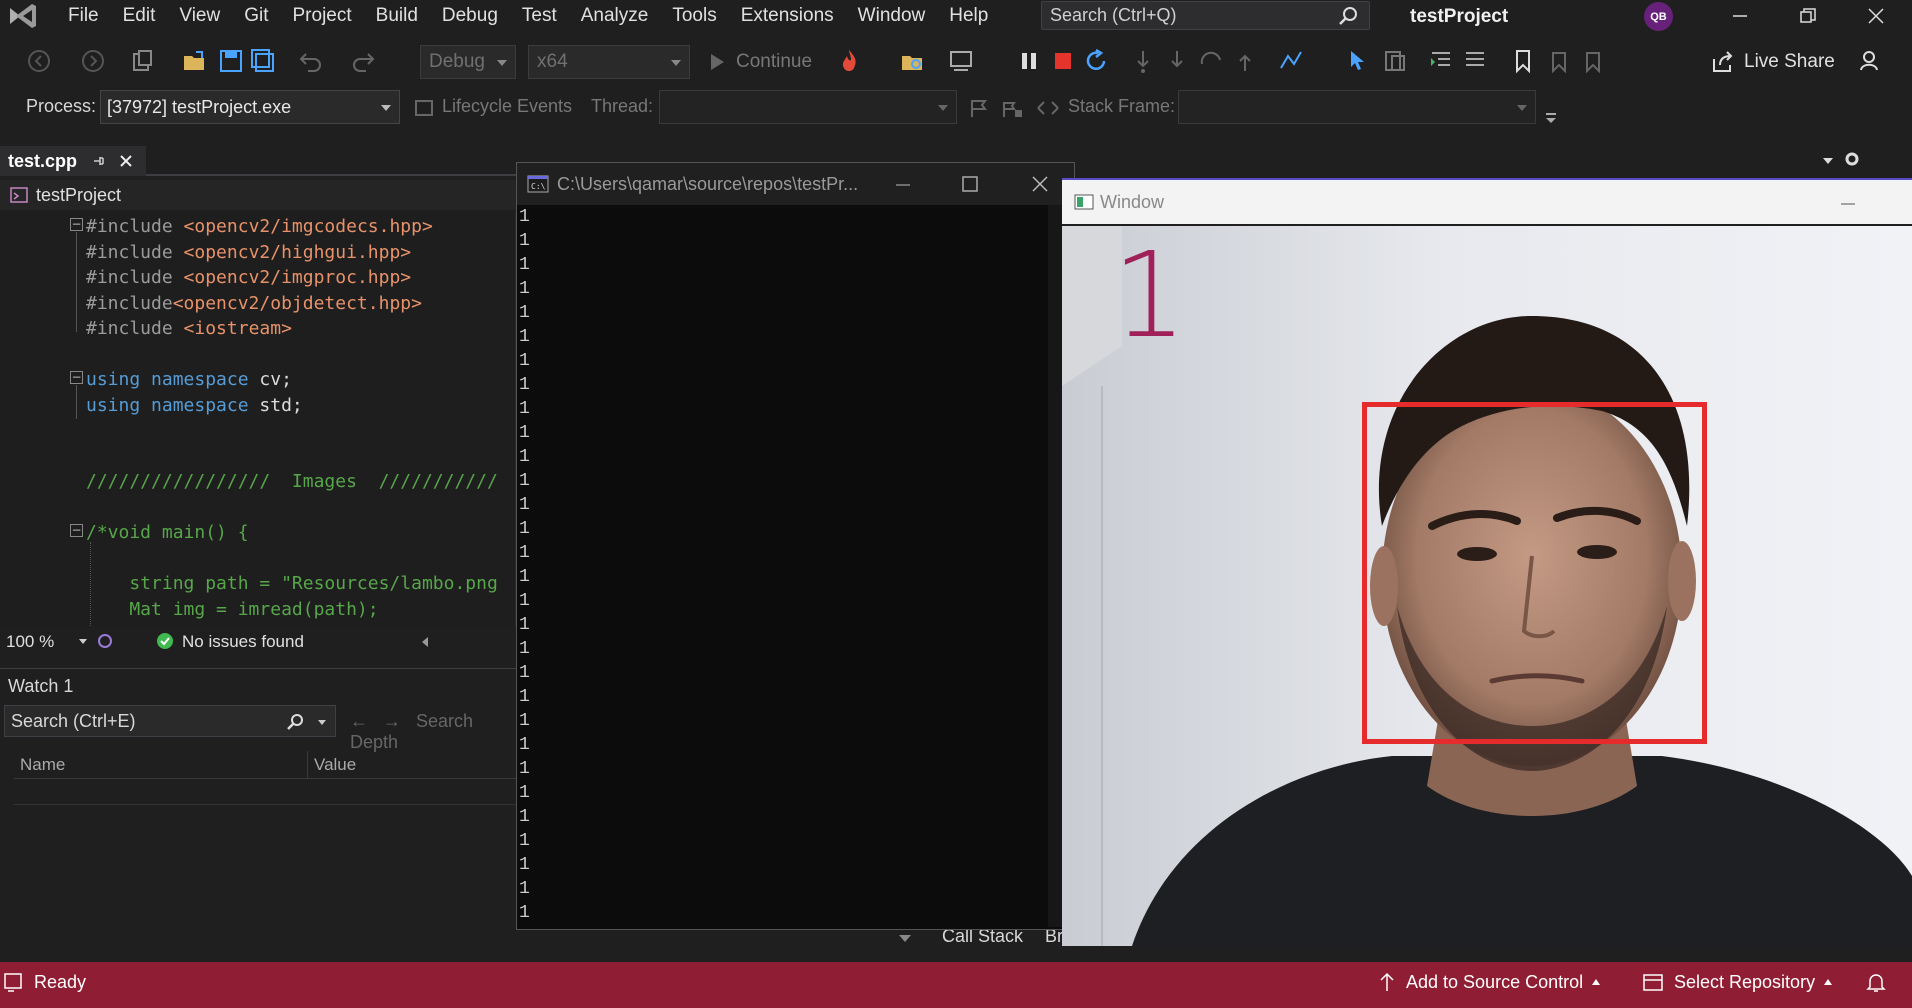 The height and width of the screenshot is (1008, 1912). I want to click on menu-file: File, so click(83, 16).